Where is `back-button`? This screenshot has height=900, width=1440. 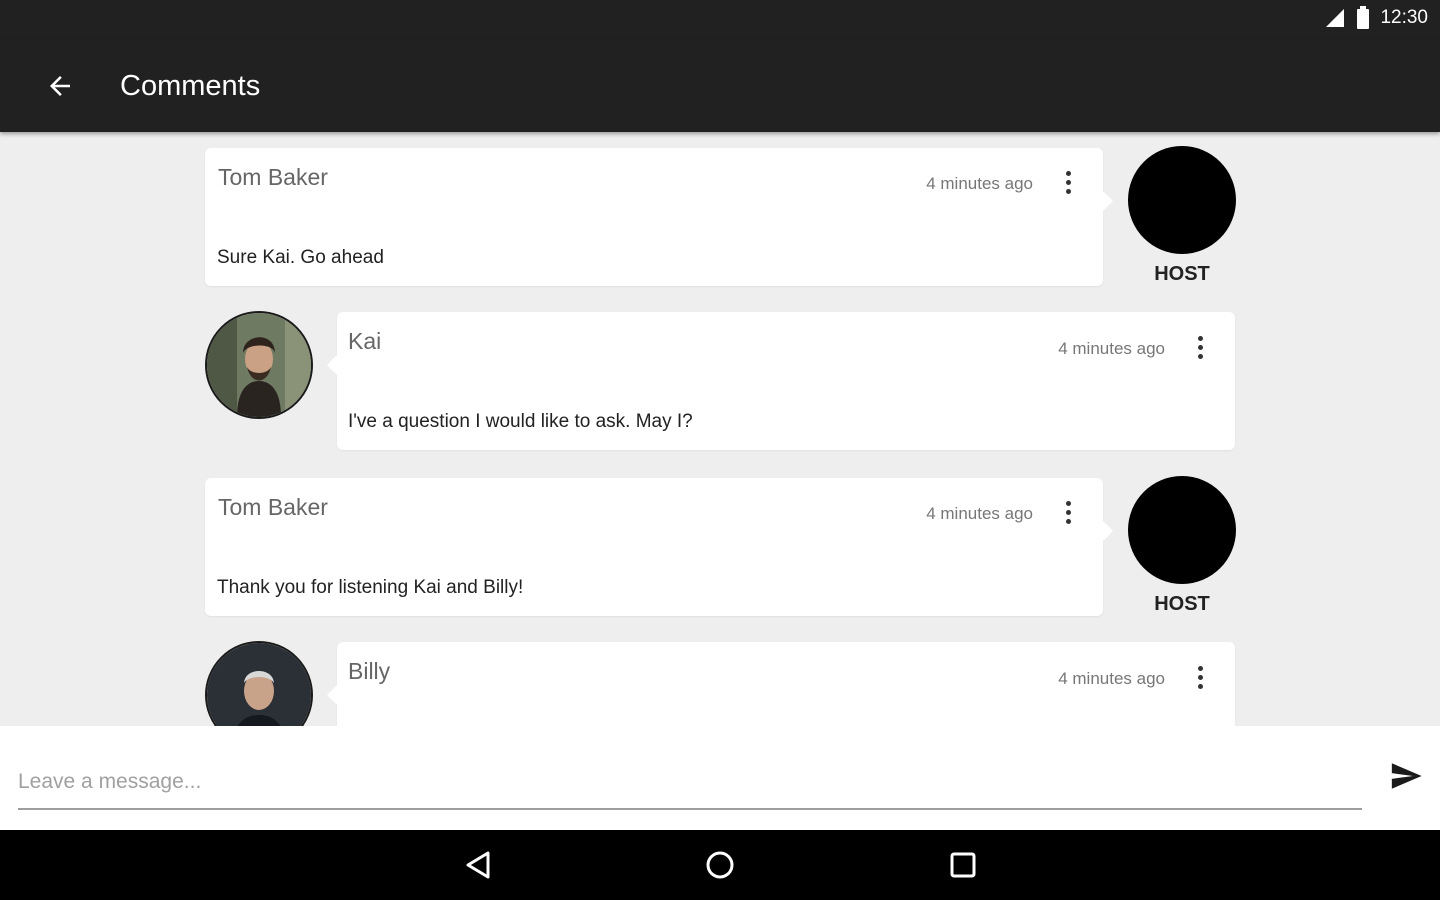
back-button is located at coordinates (60, 86).